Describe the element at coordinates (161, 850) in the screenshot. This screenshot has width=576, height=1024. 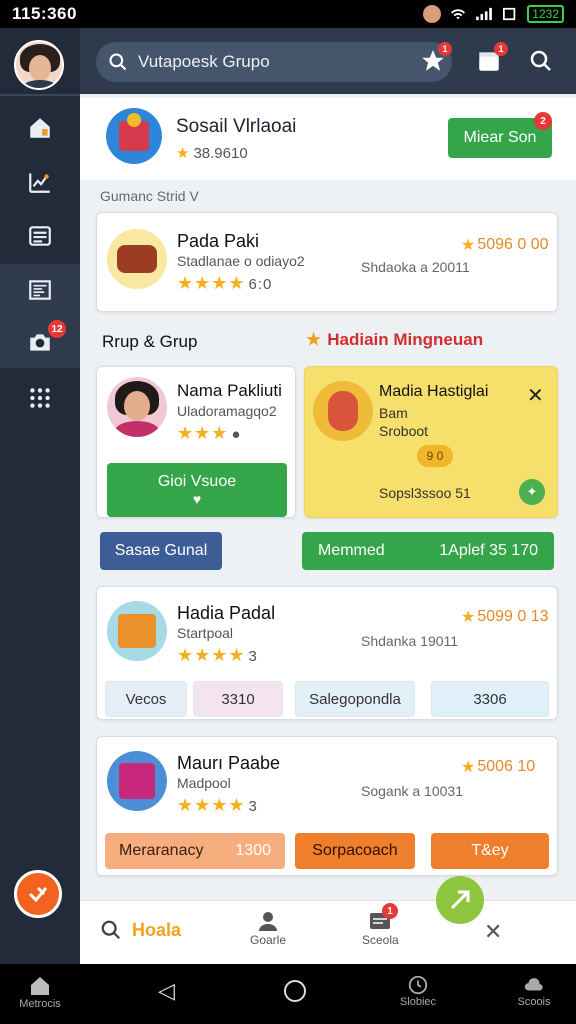
I see `action-label: Meraranacy` at that location.